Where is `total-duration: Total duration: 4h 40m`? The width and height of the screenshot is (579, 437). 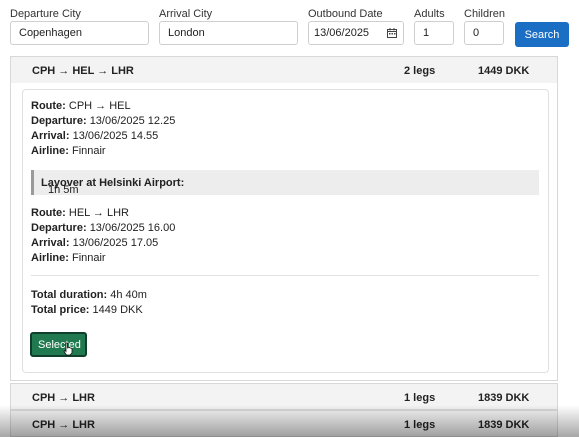 total-duration: Total duration: 4h 40m is located at coordinates (89, 295).